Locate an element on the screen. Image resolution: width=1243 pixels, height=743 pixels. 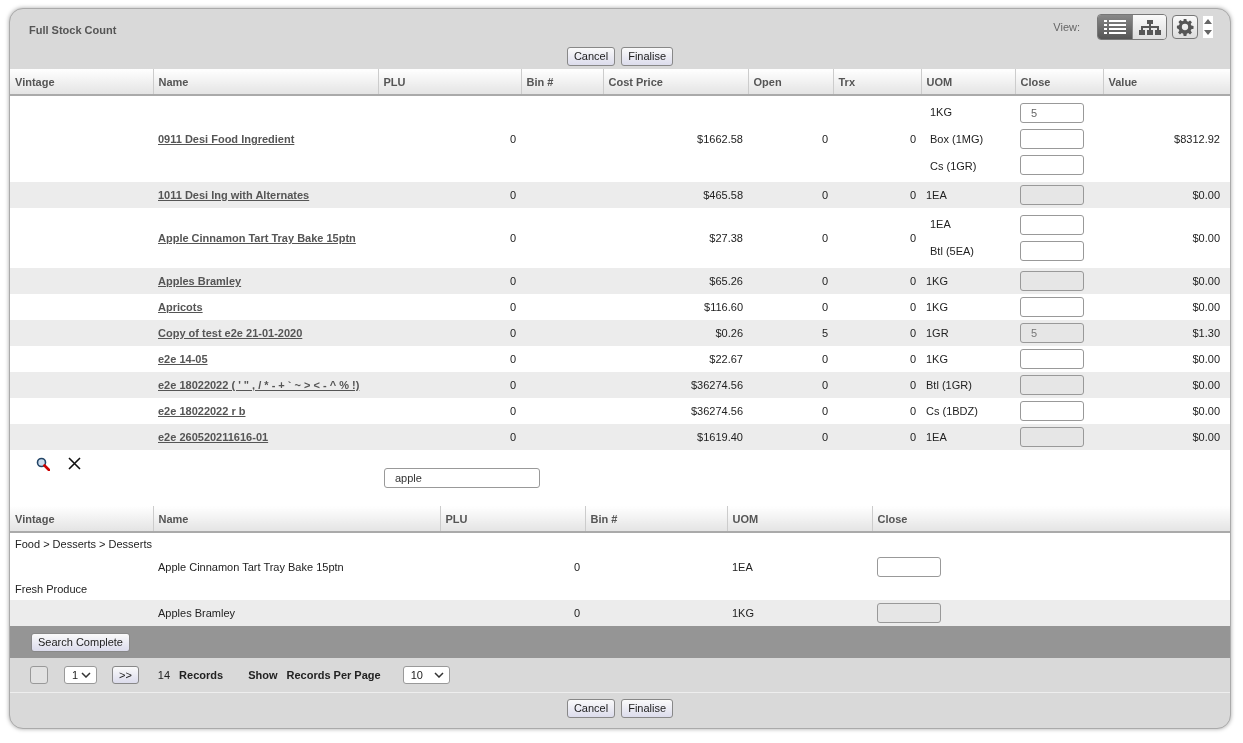
search-icon is located at coordinates (43, 464).